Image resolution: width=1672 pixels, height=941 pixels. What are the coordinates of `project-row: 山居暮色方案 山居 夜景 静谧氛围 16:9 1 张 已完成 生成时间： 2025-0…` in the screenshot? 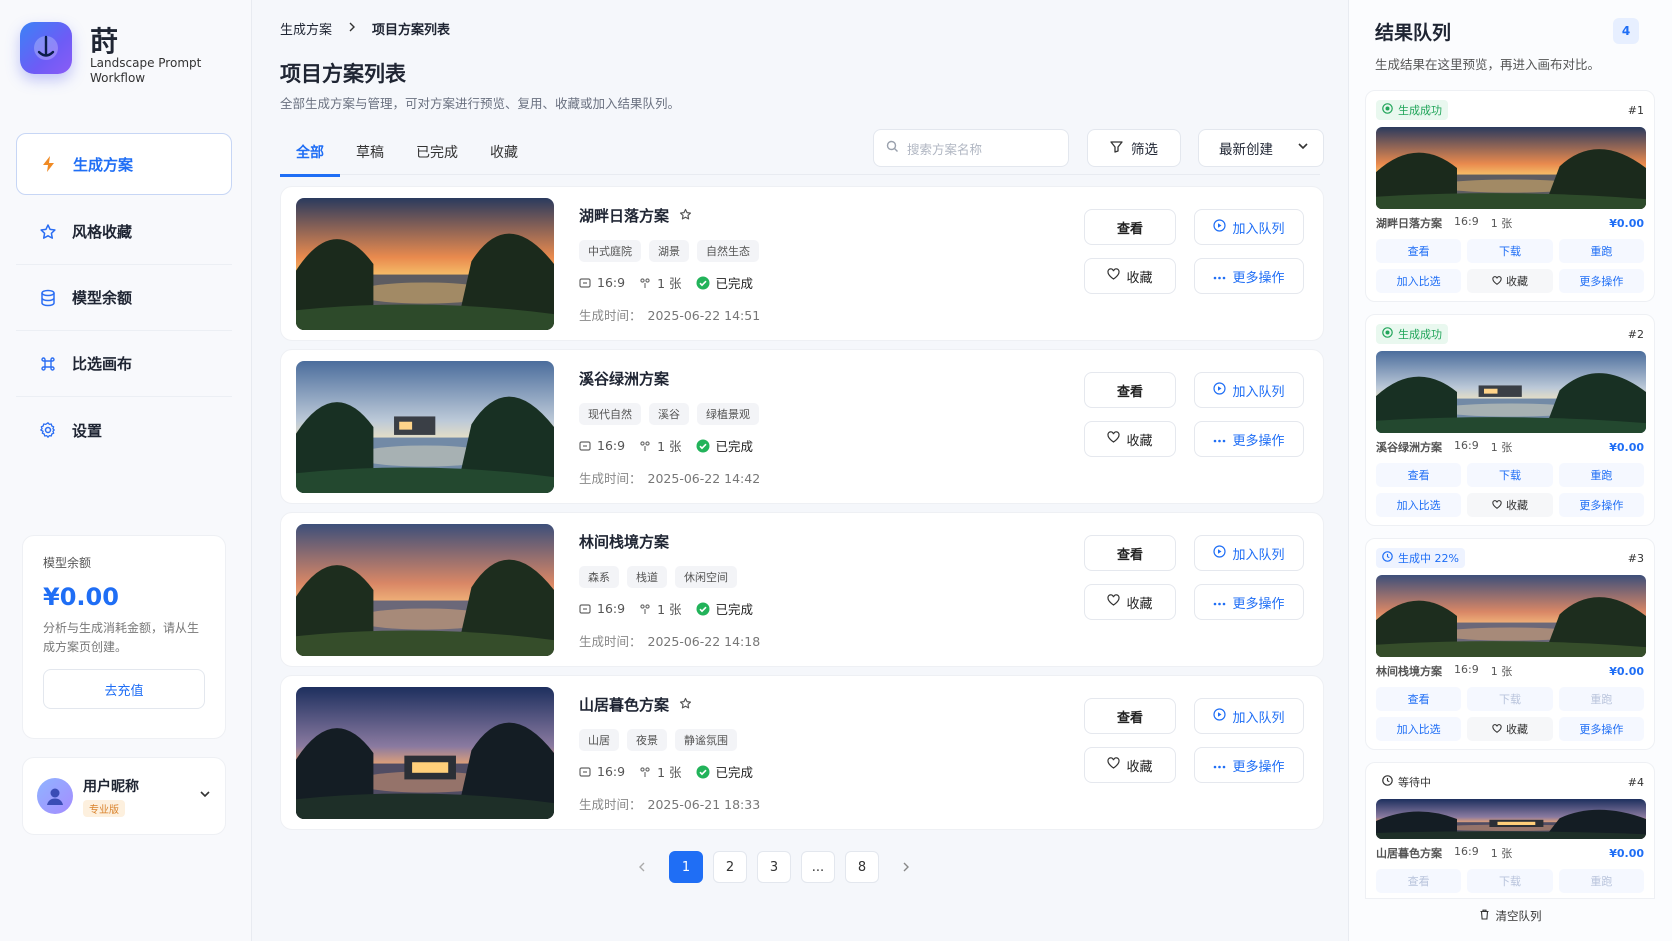 It's located at (802, 752).